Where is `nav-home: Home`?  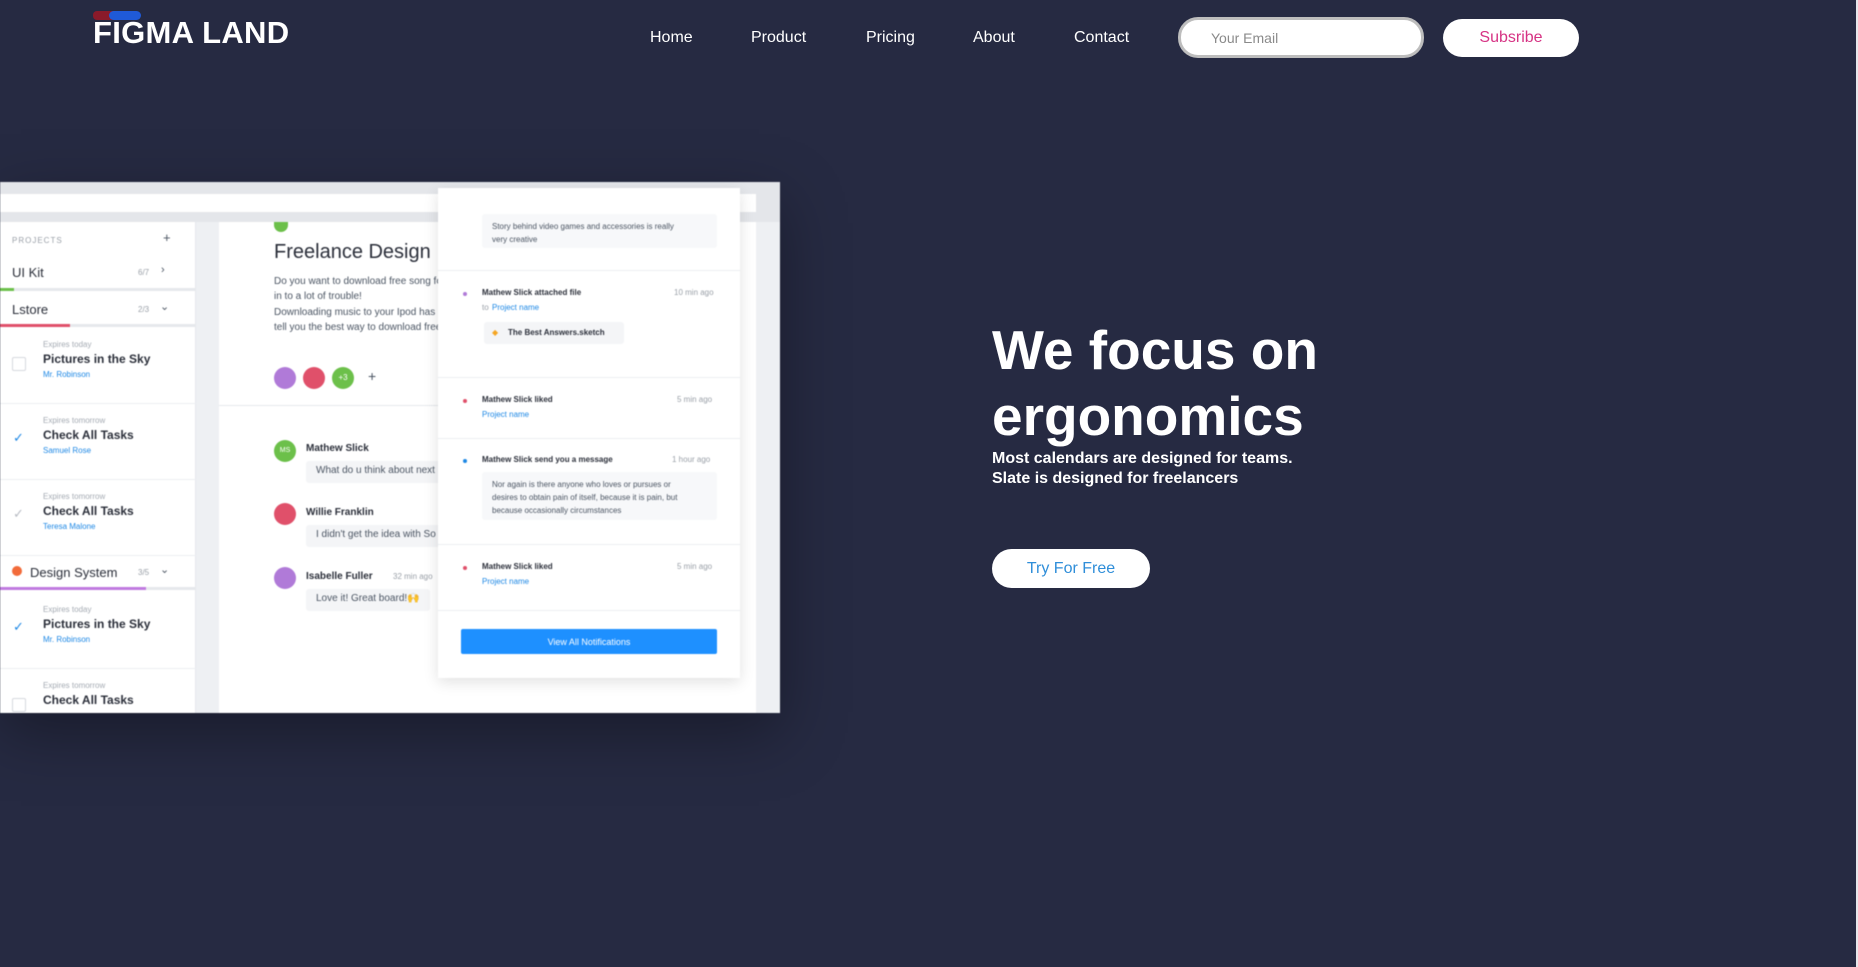
nav-home: Home is located at coordinates (671, 38).